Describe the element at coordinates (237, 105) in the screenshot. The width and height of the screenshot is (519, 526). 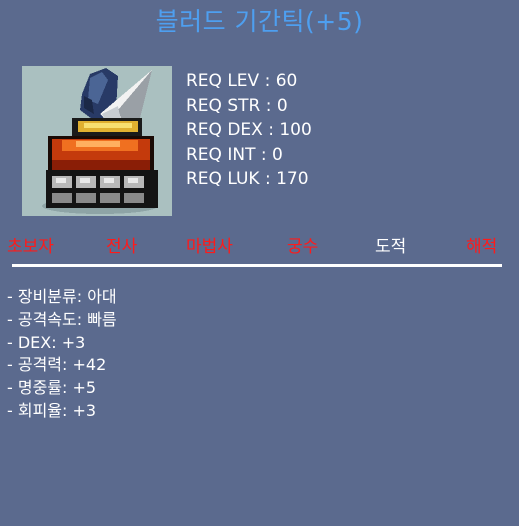
I see `req-str: REQ STR : 0` at that location.